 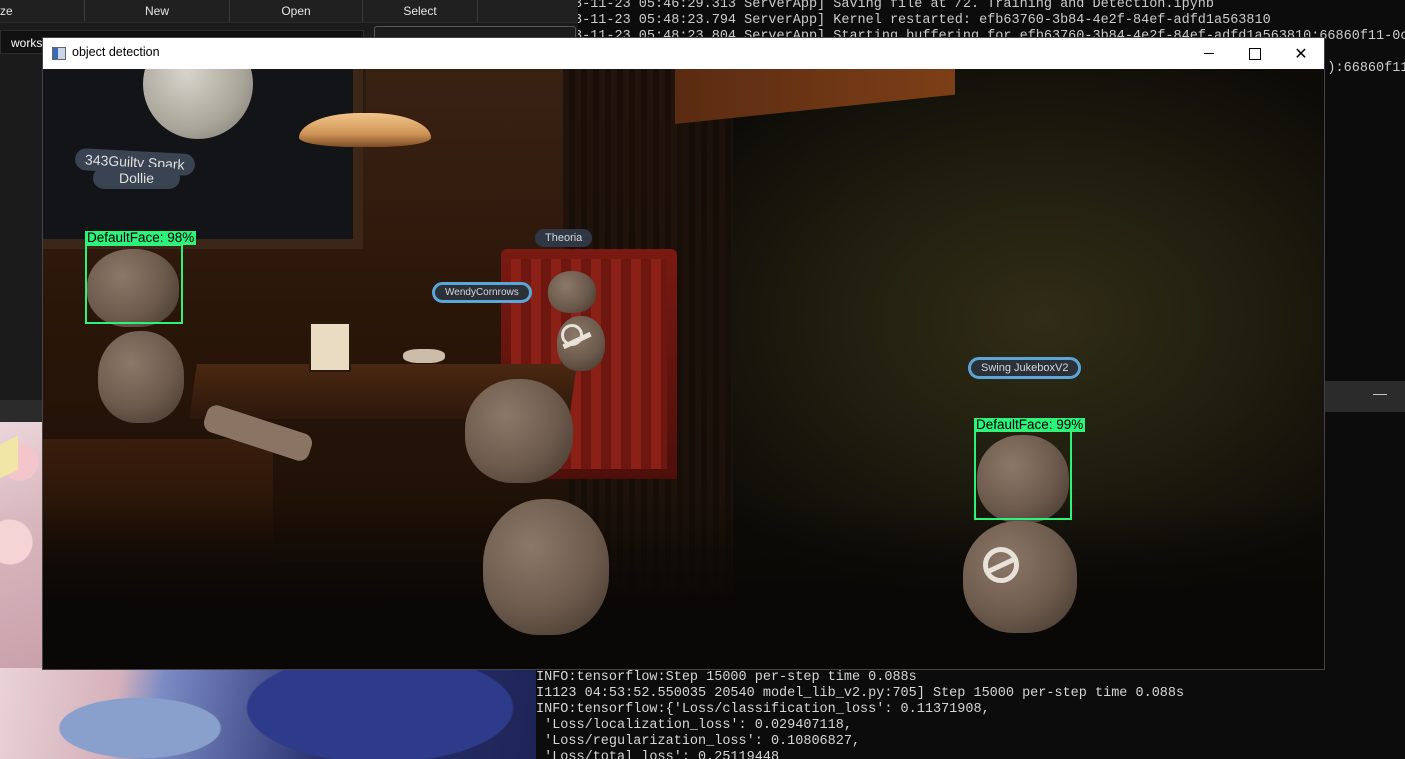 I want to click on minimize-icon, so click(x=1209, y=53).